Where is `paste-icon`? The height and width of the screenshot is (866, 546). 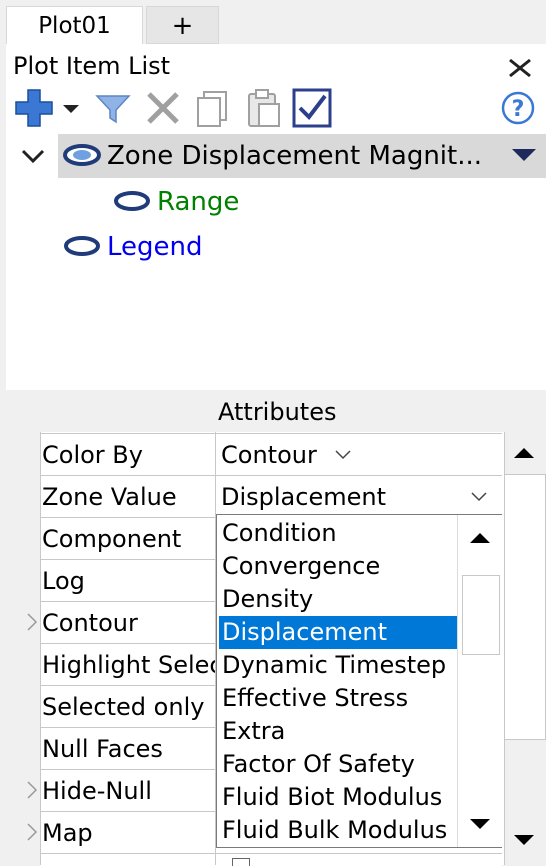 paste-icon is located at coordinates (263, 108).